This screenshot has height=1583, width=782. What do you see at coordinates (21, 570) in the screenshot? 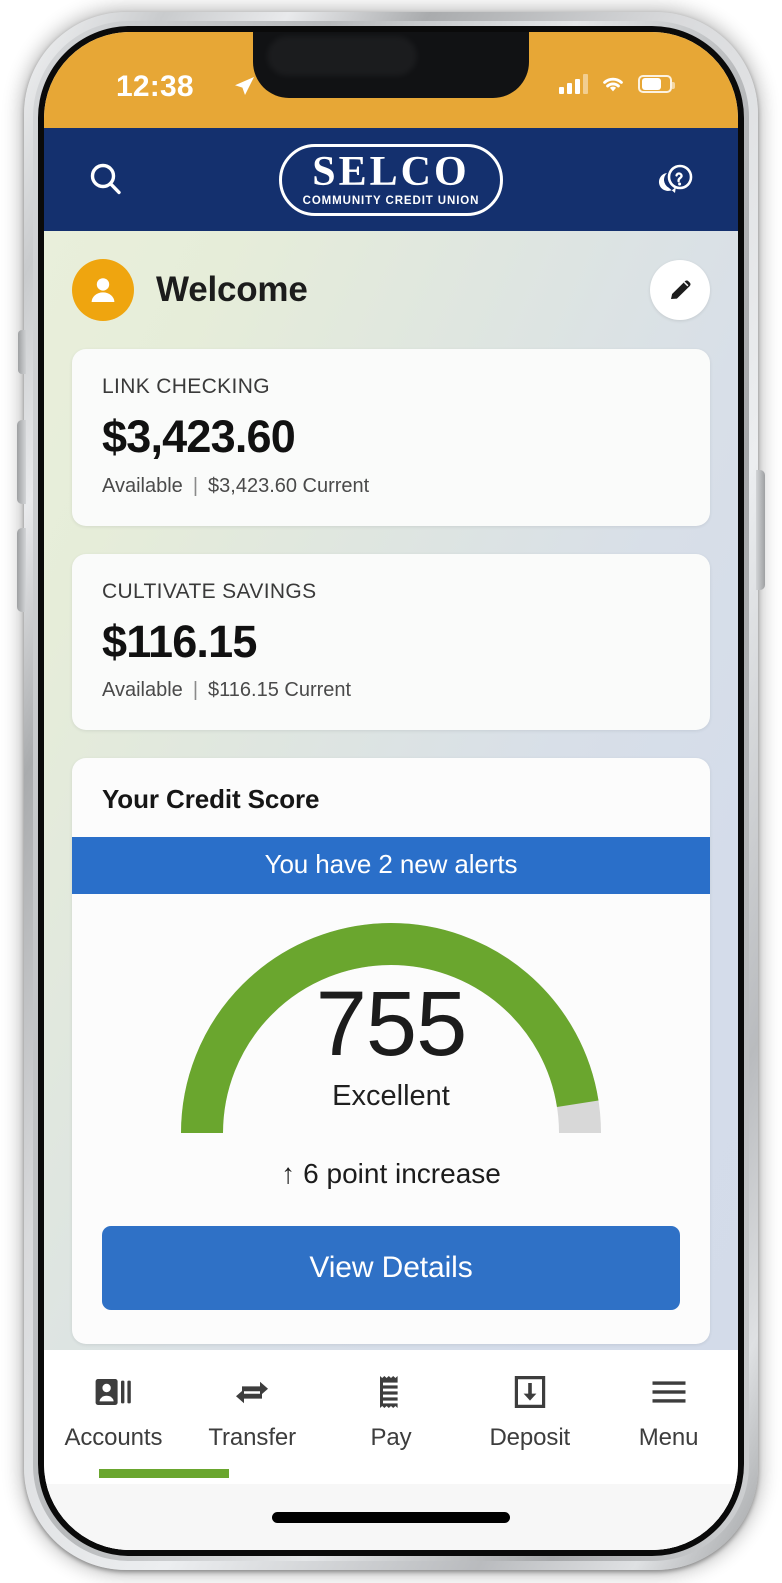
I see `volume-down-button` at bounding box center [21, 570].